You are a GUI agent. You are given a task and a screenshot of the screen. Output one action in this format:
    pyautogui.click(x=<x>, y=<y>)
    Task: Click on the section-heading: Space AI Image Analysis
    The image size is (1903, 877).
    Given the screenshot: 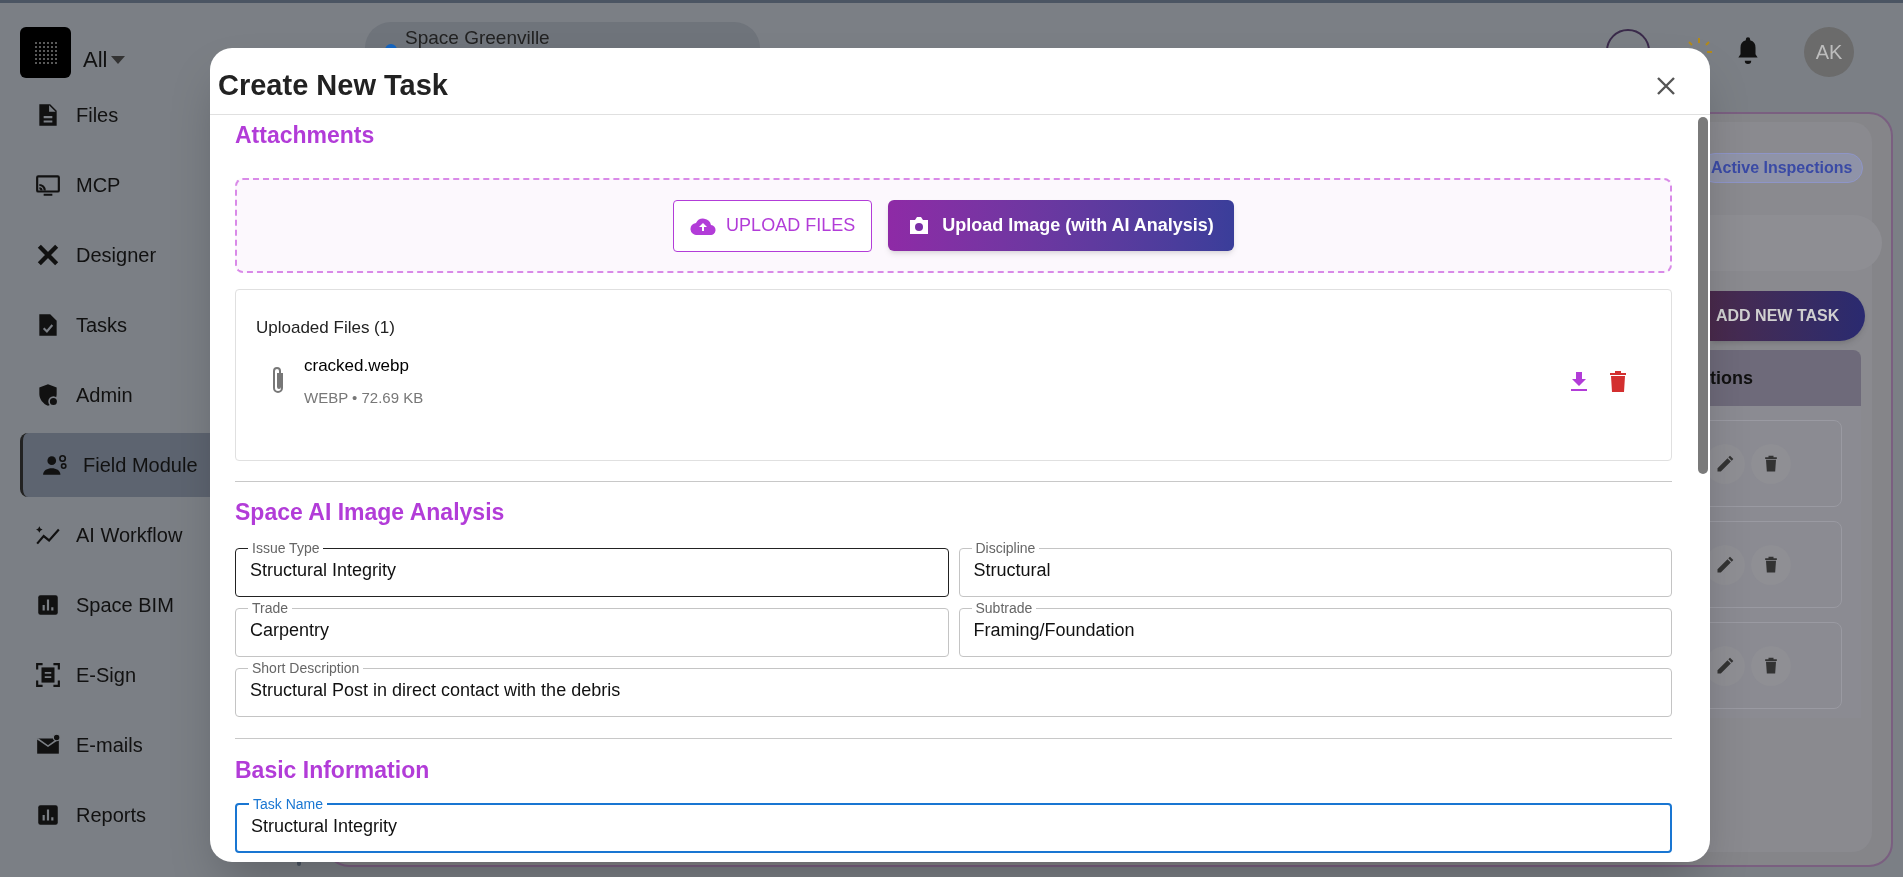 What is the action you would take?
    pyautogui.click(x=370, y=512)
    